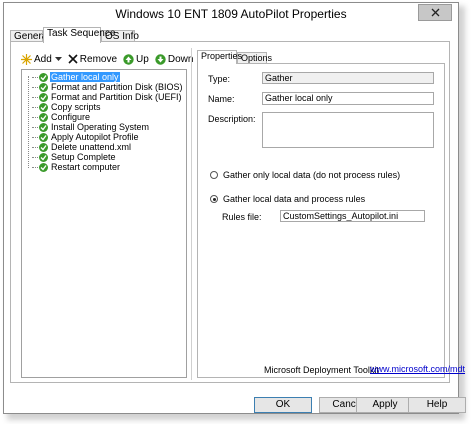 The height and width of the screenshot is (424, 474). I want to click on radio-gather-process-rules: Gather local data and process rules, so click(287, 199).